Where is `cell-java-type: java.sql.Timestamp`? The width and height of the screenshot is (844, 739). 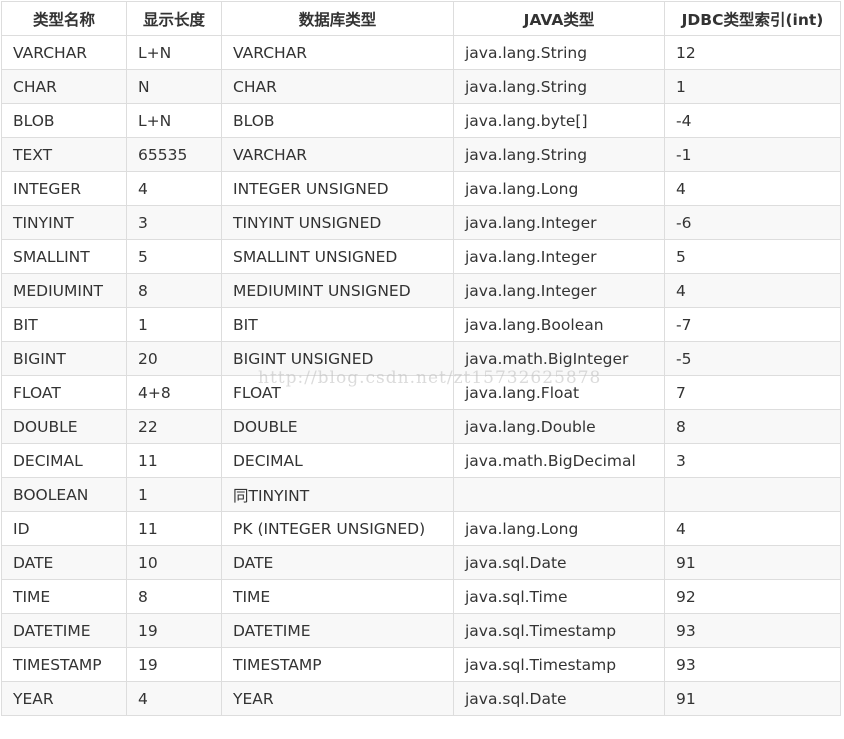 cell-java-type: java.sql.Timestamp is located at coordinates (559, 664).